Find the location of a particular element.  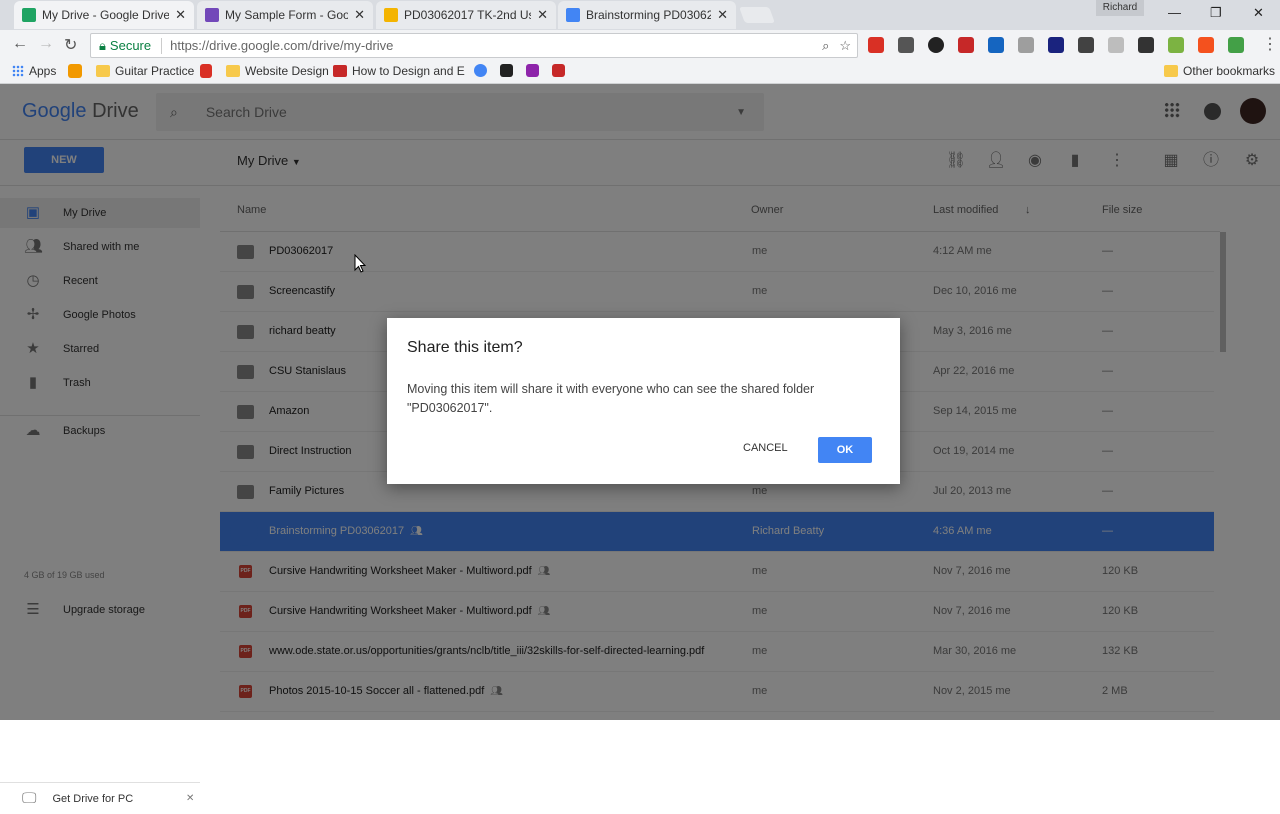

secure-label: Secure is located at coordinates (130, 45).